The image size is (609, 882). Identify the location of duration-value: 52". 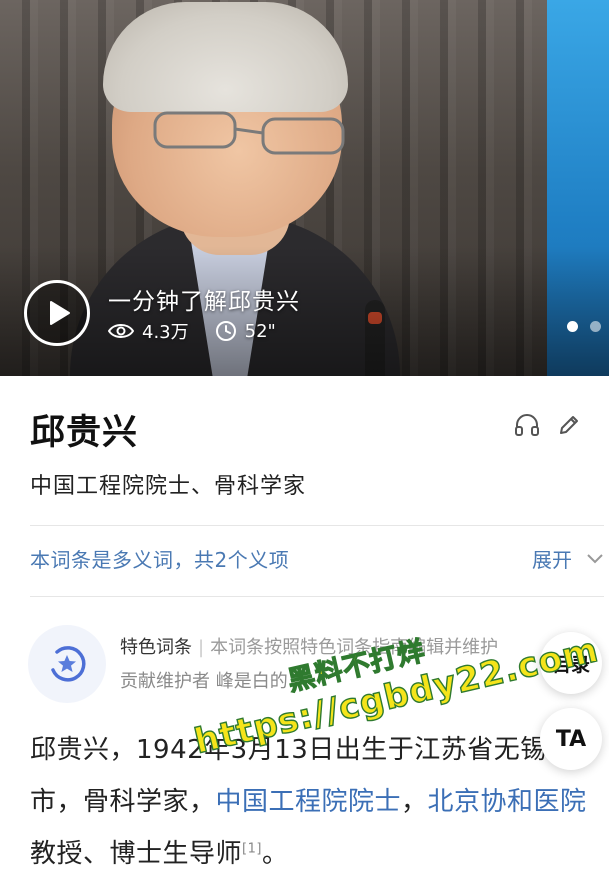
(260, 331).